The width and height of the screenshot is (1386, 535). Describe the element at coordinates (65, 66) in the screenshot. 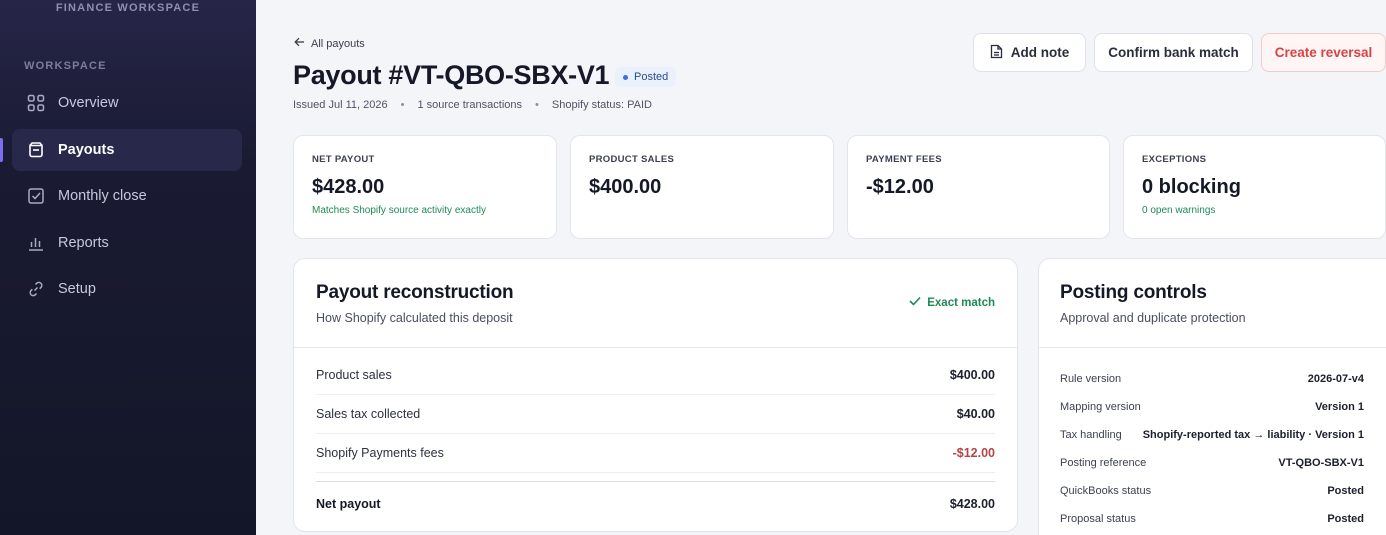

I see `section-label: WORKSPACE` at that location.